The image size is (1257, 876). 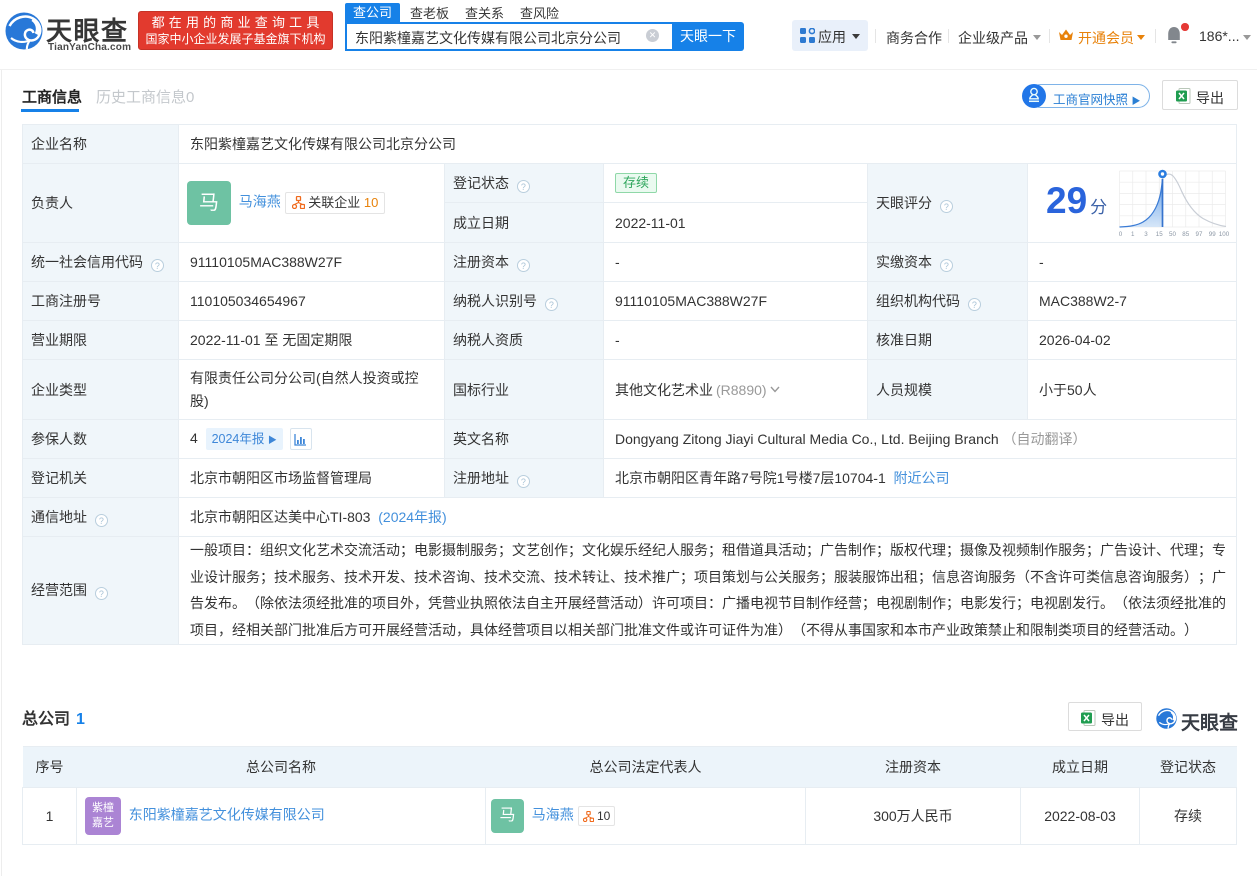 I want to click on svg-text: 85, so click(x=1185, y=234).